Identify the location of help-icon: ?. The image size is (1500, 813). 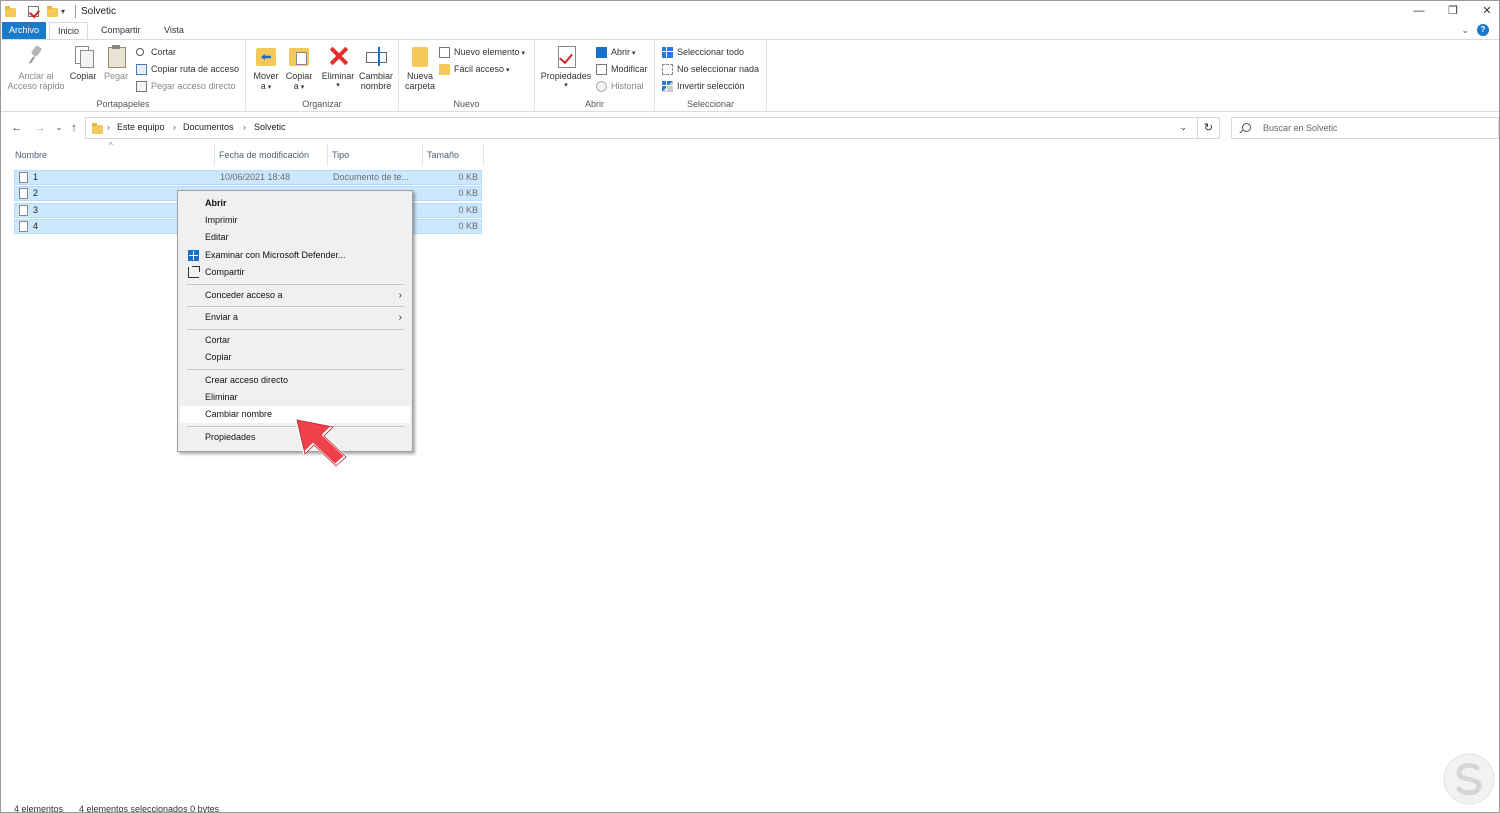
(1483, 30).